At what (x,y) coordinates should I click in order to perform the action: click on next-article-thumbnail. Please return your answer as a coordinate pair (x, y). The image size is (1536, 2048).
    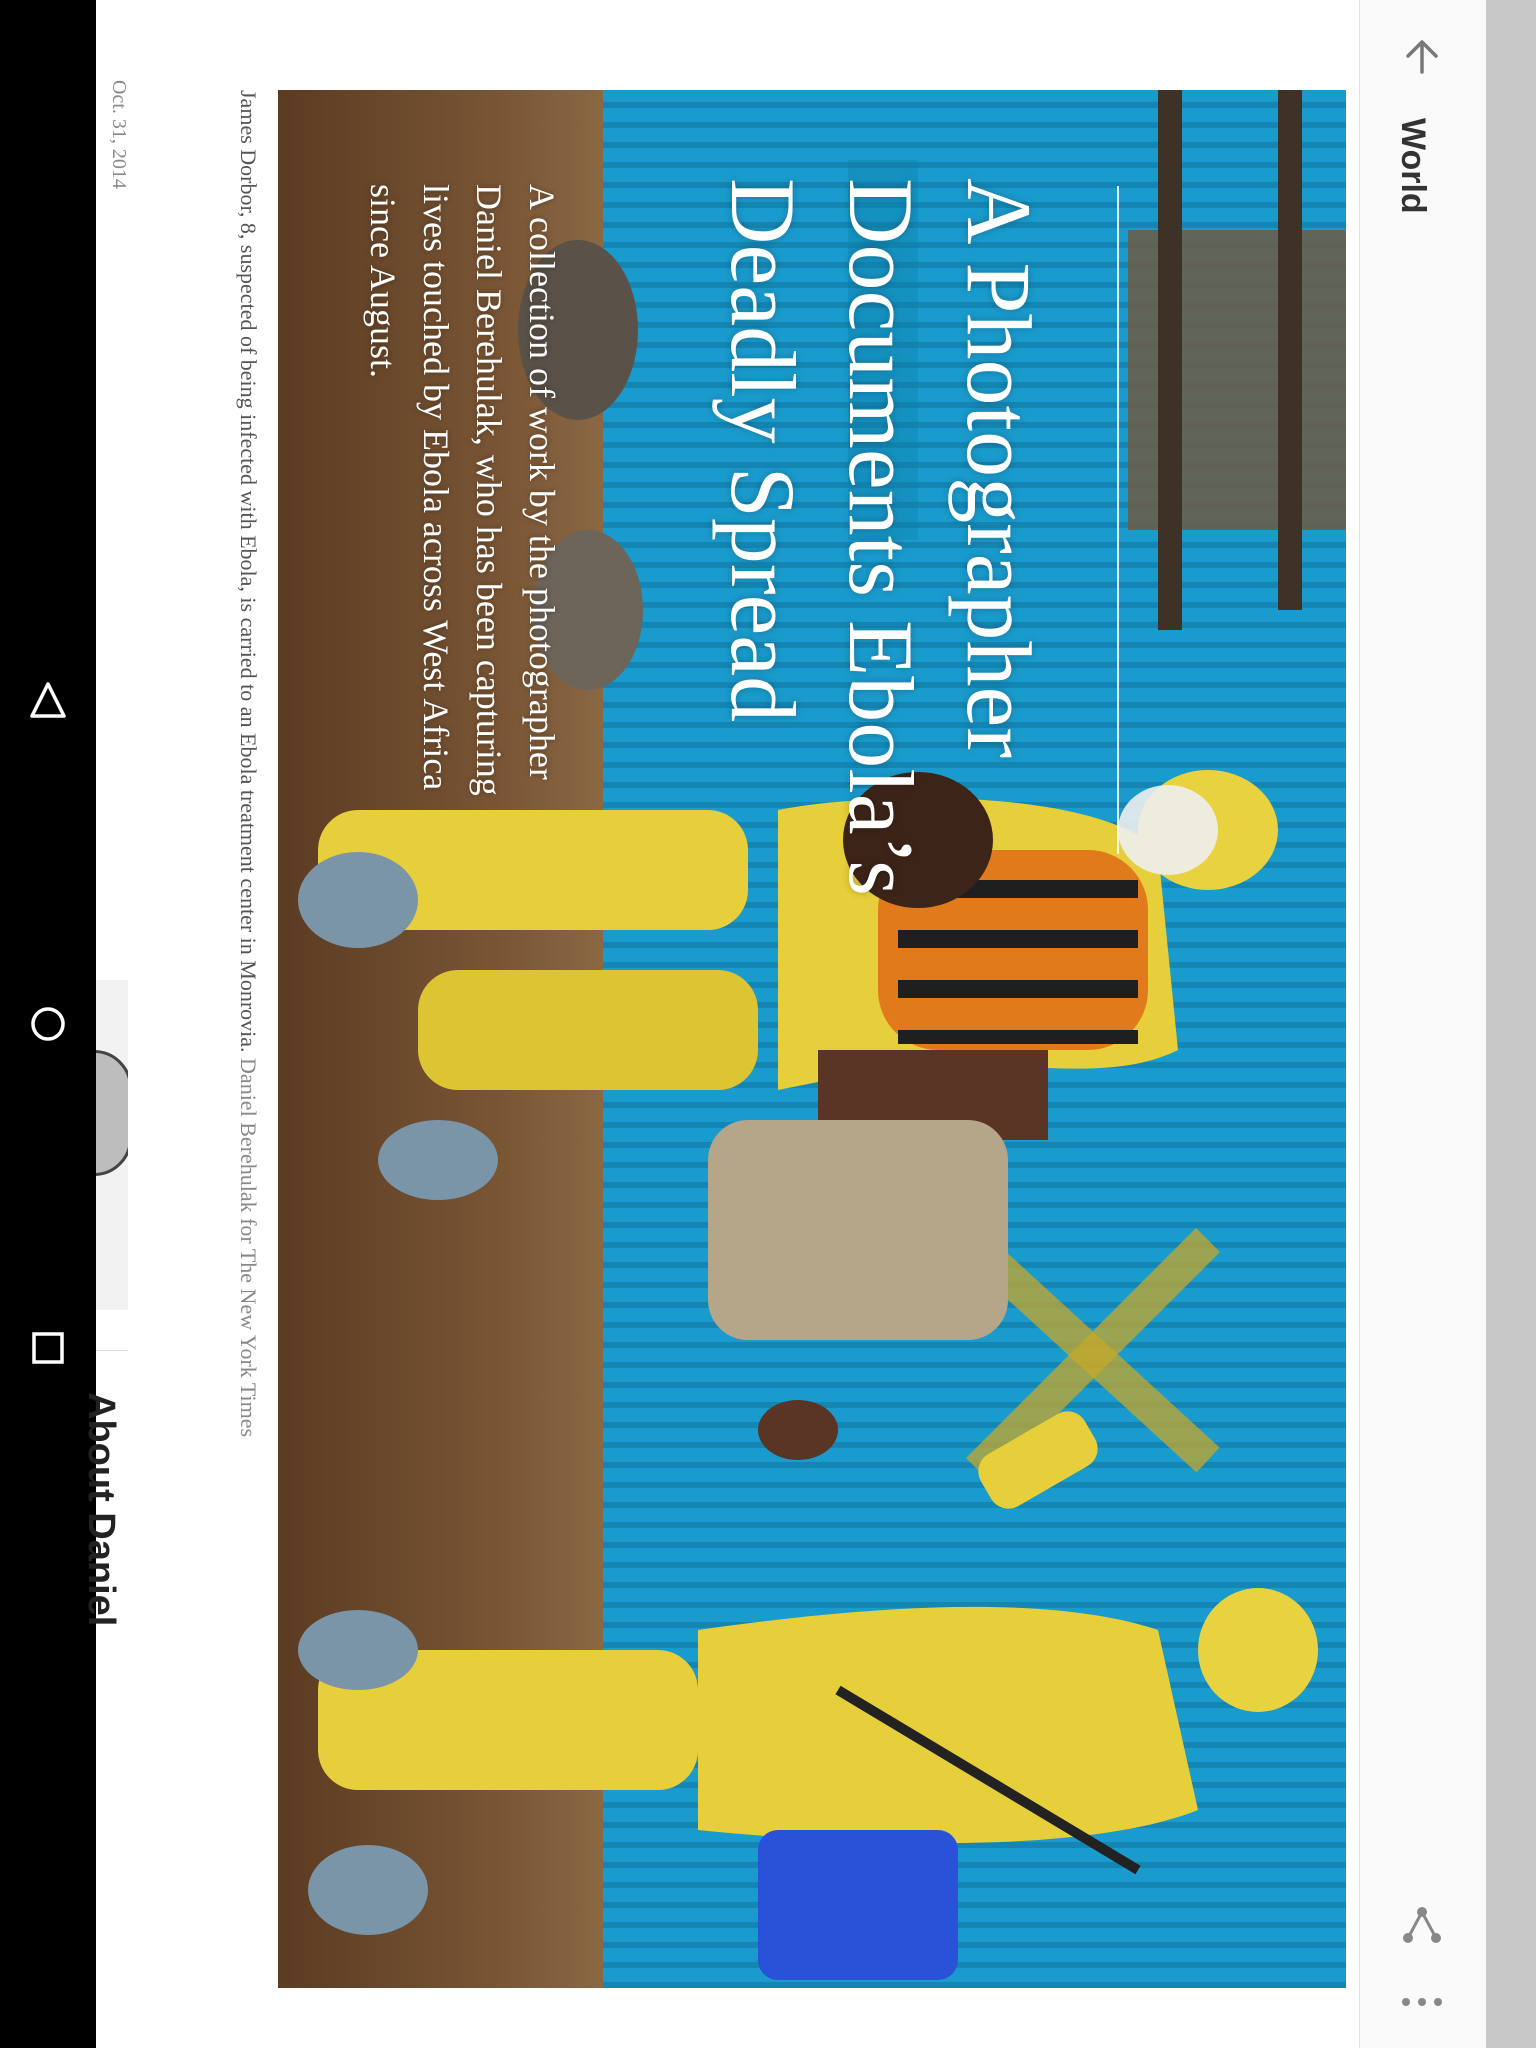
    Looking at the image, I should click on (112, 1145).